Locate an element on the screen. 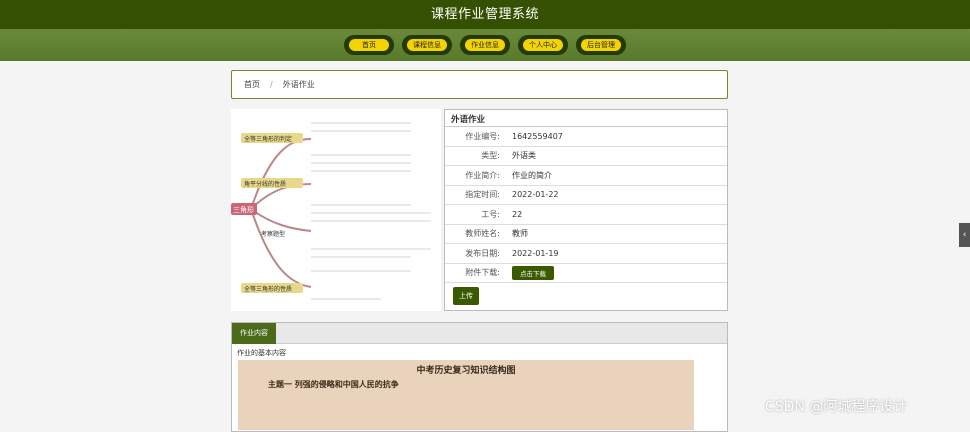 The image size is (970, 432). nav-course-info-label: 课程信息 is located at coordinates (427, 45).